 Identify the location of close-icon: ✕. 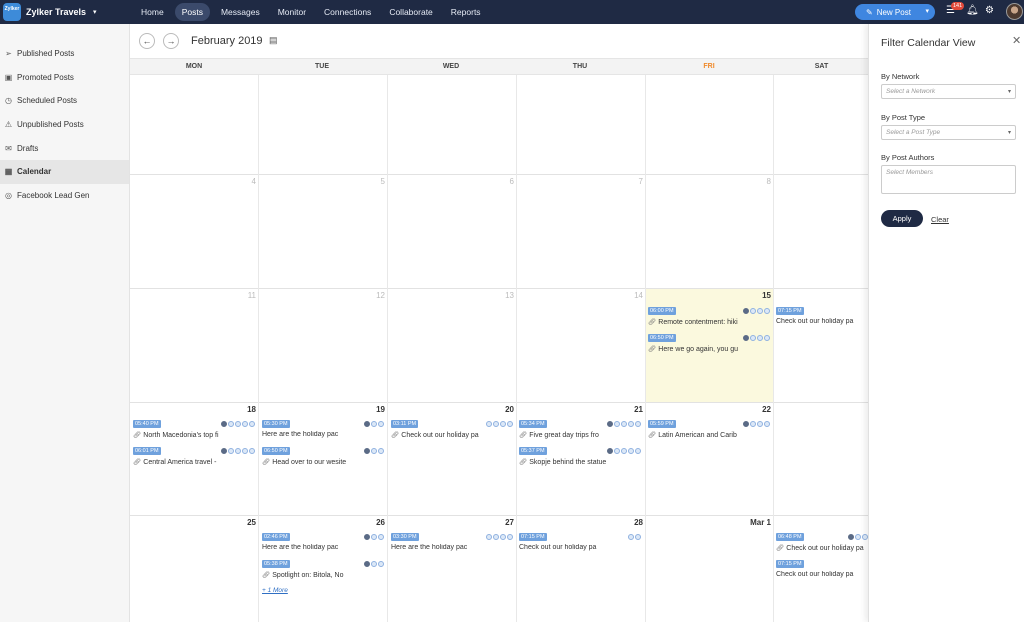
(1016, 40).